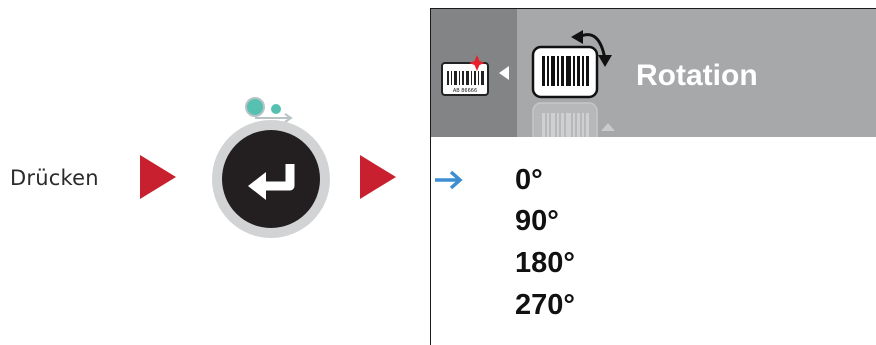 This screenshot has width=876, height=345. I want to click on option-270: 270°, so click(545, 305).